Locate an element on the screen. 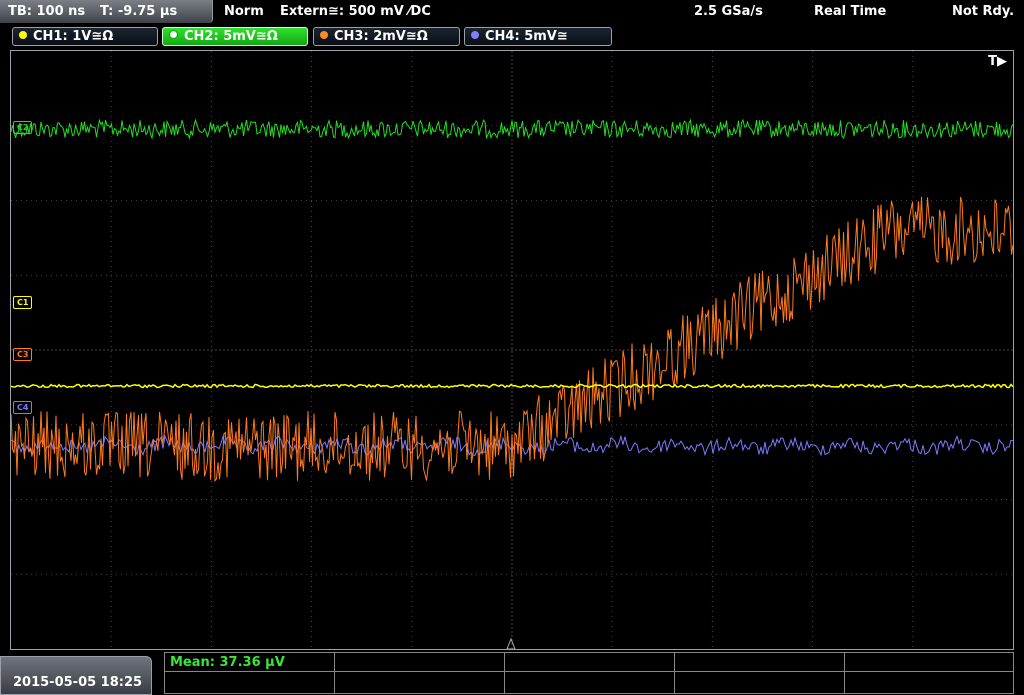  channel-2-indicator-icon is located at coordinates (173, 34).